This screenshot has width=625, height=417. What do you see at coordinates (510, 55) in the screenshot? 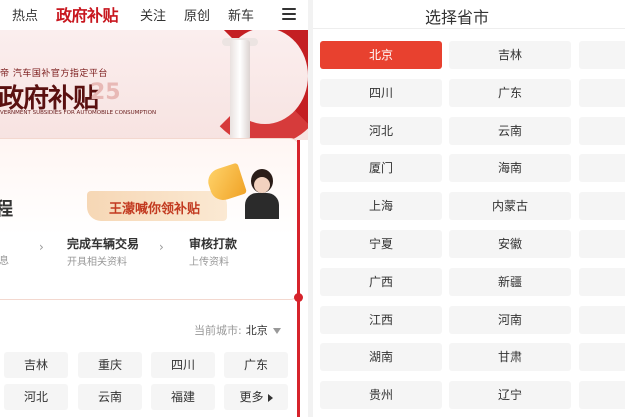
I see `province-option: 吉林` at bounding box center [510, 55].